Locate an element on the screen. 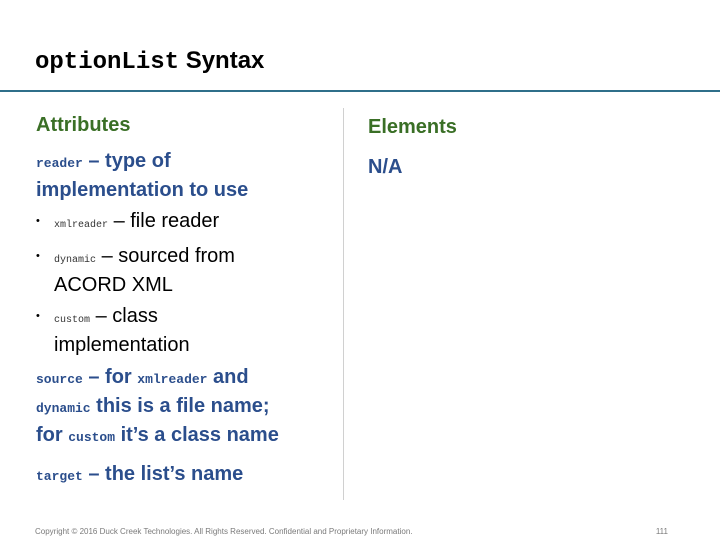  page-number: 111 is located at coordinates (661, 531).